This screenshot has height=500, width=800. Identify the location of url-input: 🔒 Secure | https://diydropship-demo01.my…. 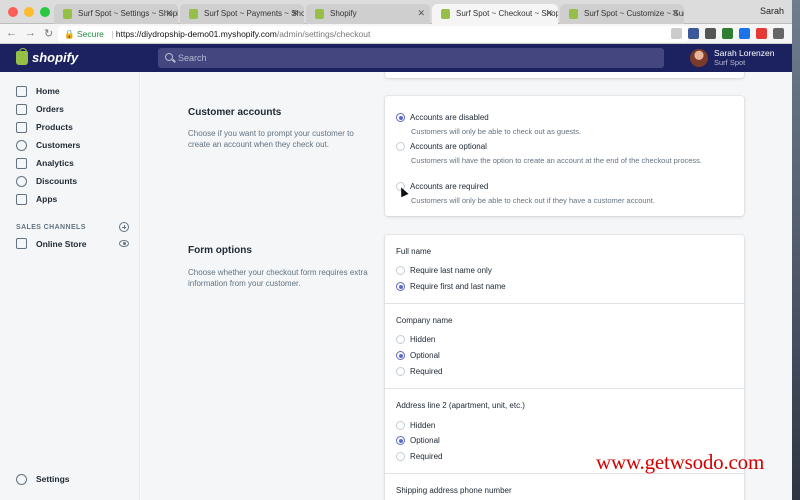
(373, 34).